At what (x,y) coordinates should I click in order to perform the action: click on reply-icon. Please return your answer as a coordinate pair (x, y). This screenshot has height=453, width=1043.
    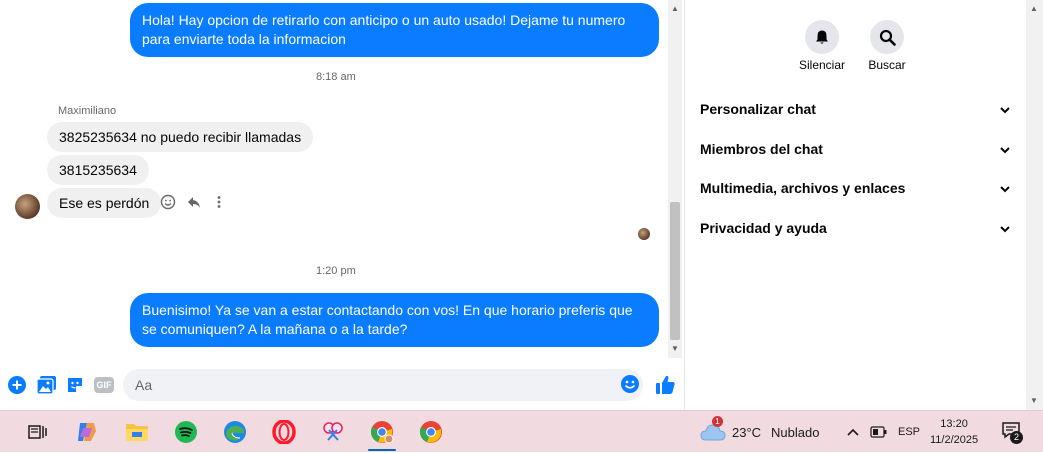
    Looking at the image, I should click on (194, 202).